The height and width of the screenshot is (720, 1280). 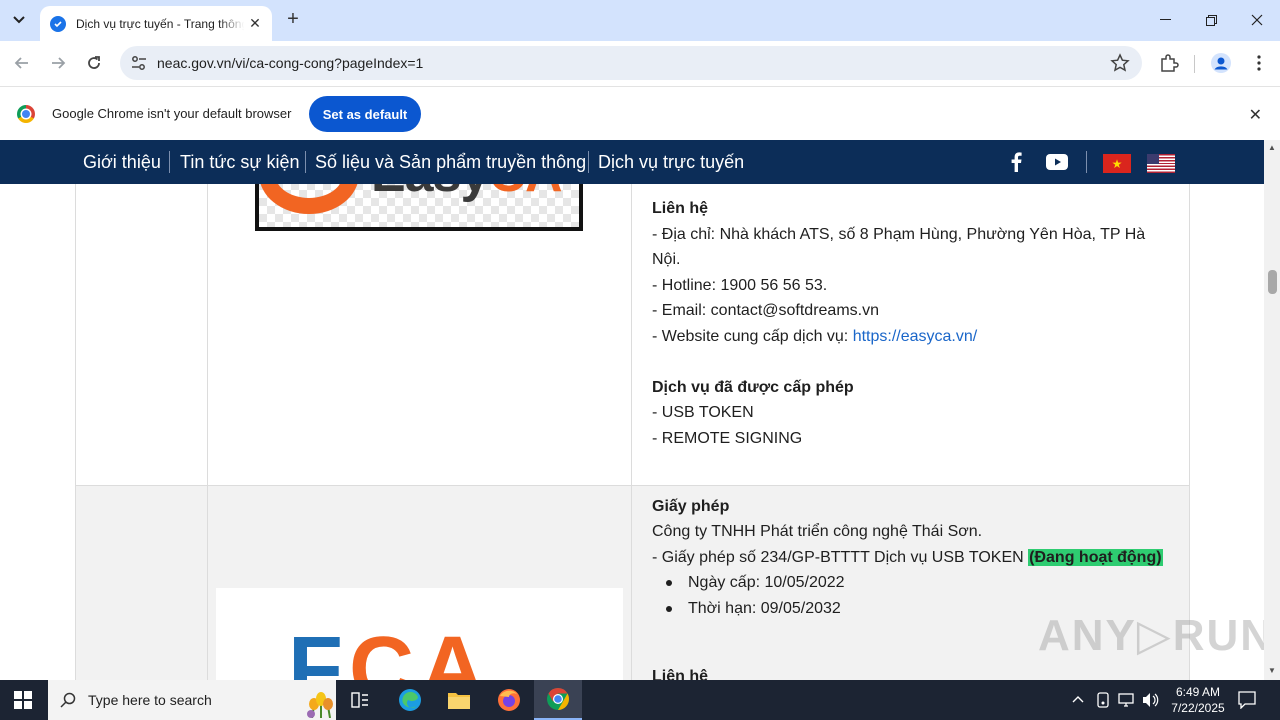 I want to click on kebab-menu-icon, so click(x=1259, y=63).